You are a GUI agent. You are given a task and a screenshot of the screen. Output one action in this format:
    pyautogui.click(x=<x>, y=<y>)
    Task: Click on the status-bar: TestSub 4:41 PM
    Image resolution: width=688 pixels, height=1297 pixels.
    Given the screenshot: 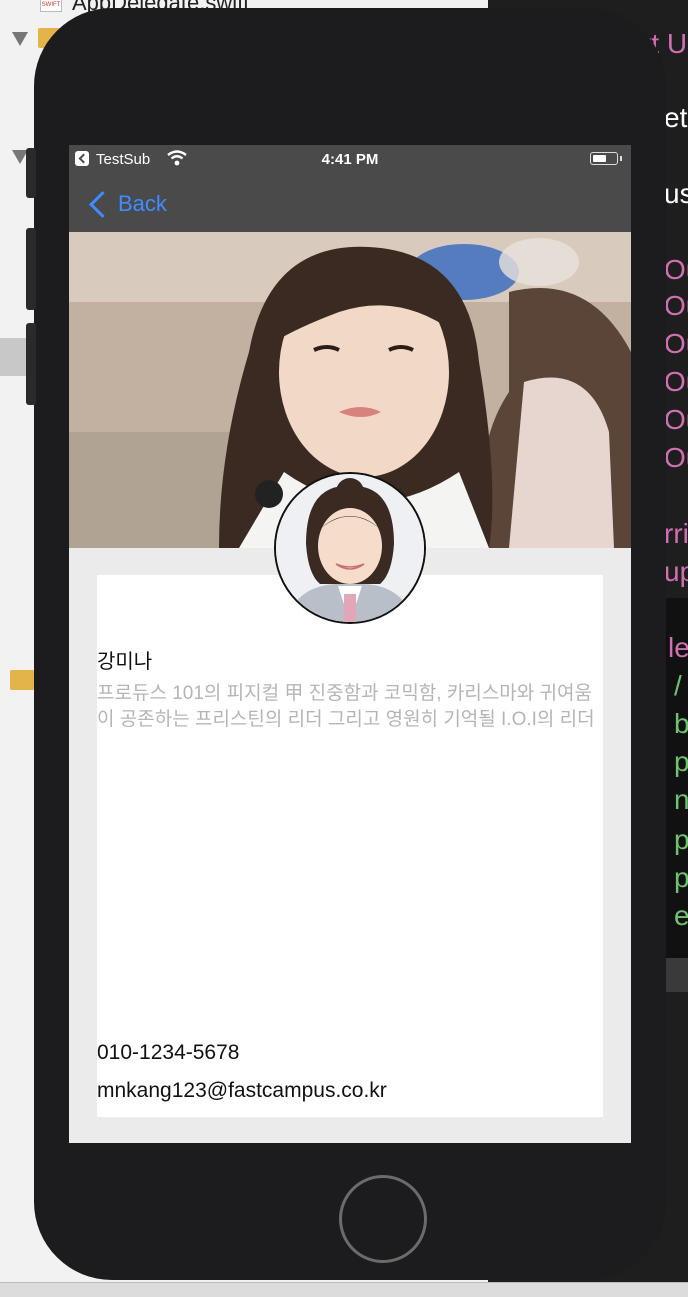 What is the action you would take?
    pyautogui.click(x=350, y=159)
    